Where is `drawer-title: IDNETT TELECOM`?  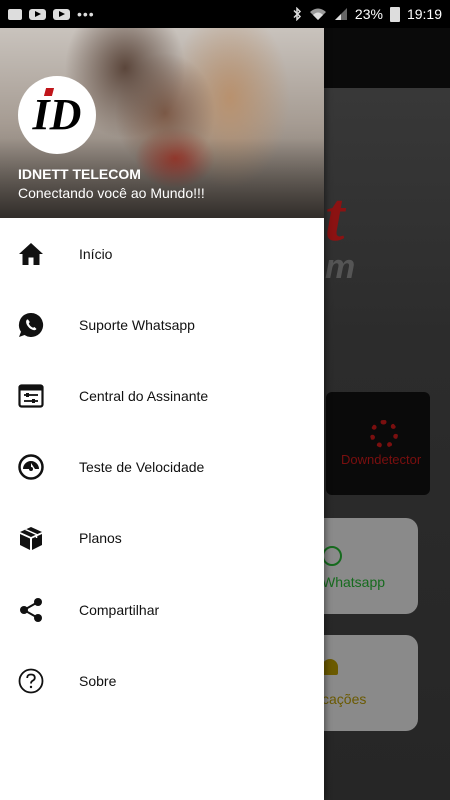 drawer-title: IDNETT TELECOM is located at coordinates (79, 174).